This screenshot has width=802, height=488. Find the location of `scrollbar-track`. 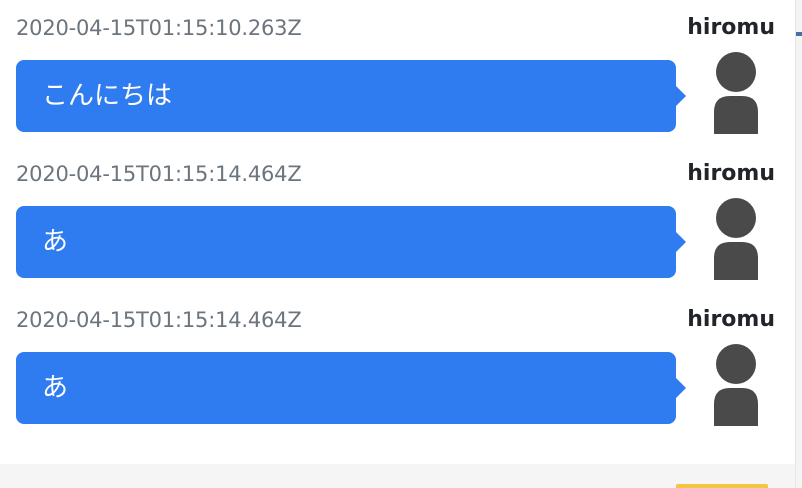

scrollbar-track is located at coordinates (798, 244).